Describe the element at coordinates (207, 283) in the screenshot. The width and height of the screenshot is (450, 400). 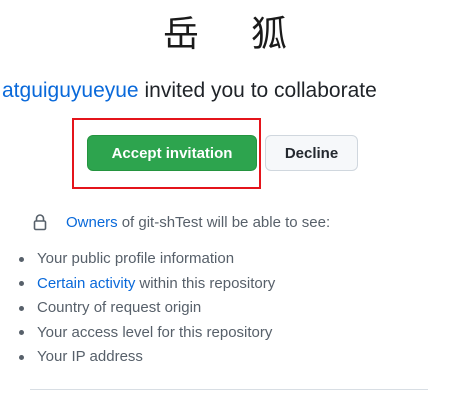
I see `permission-text: within this repository` at that location.